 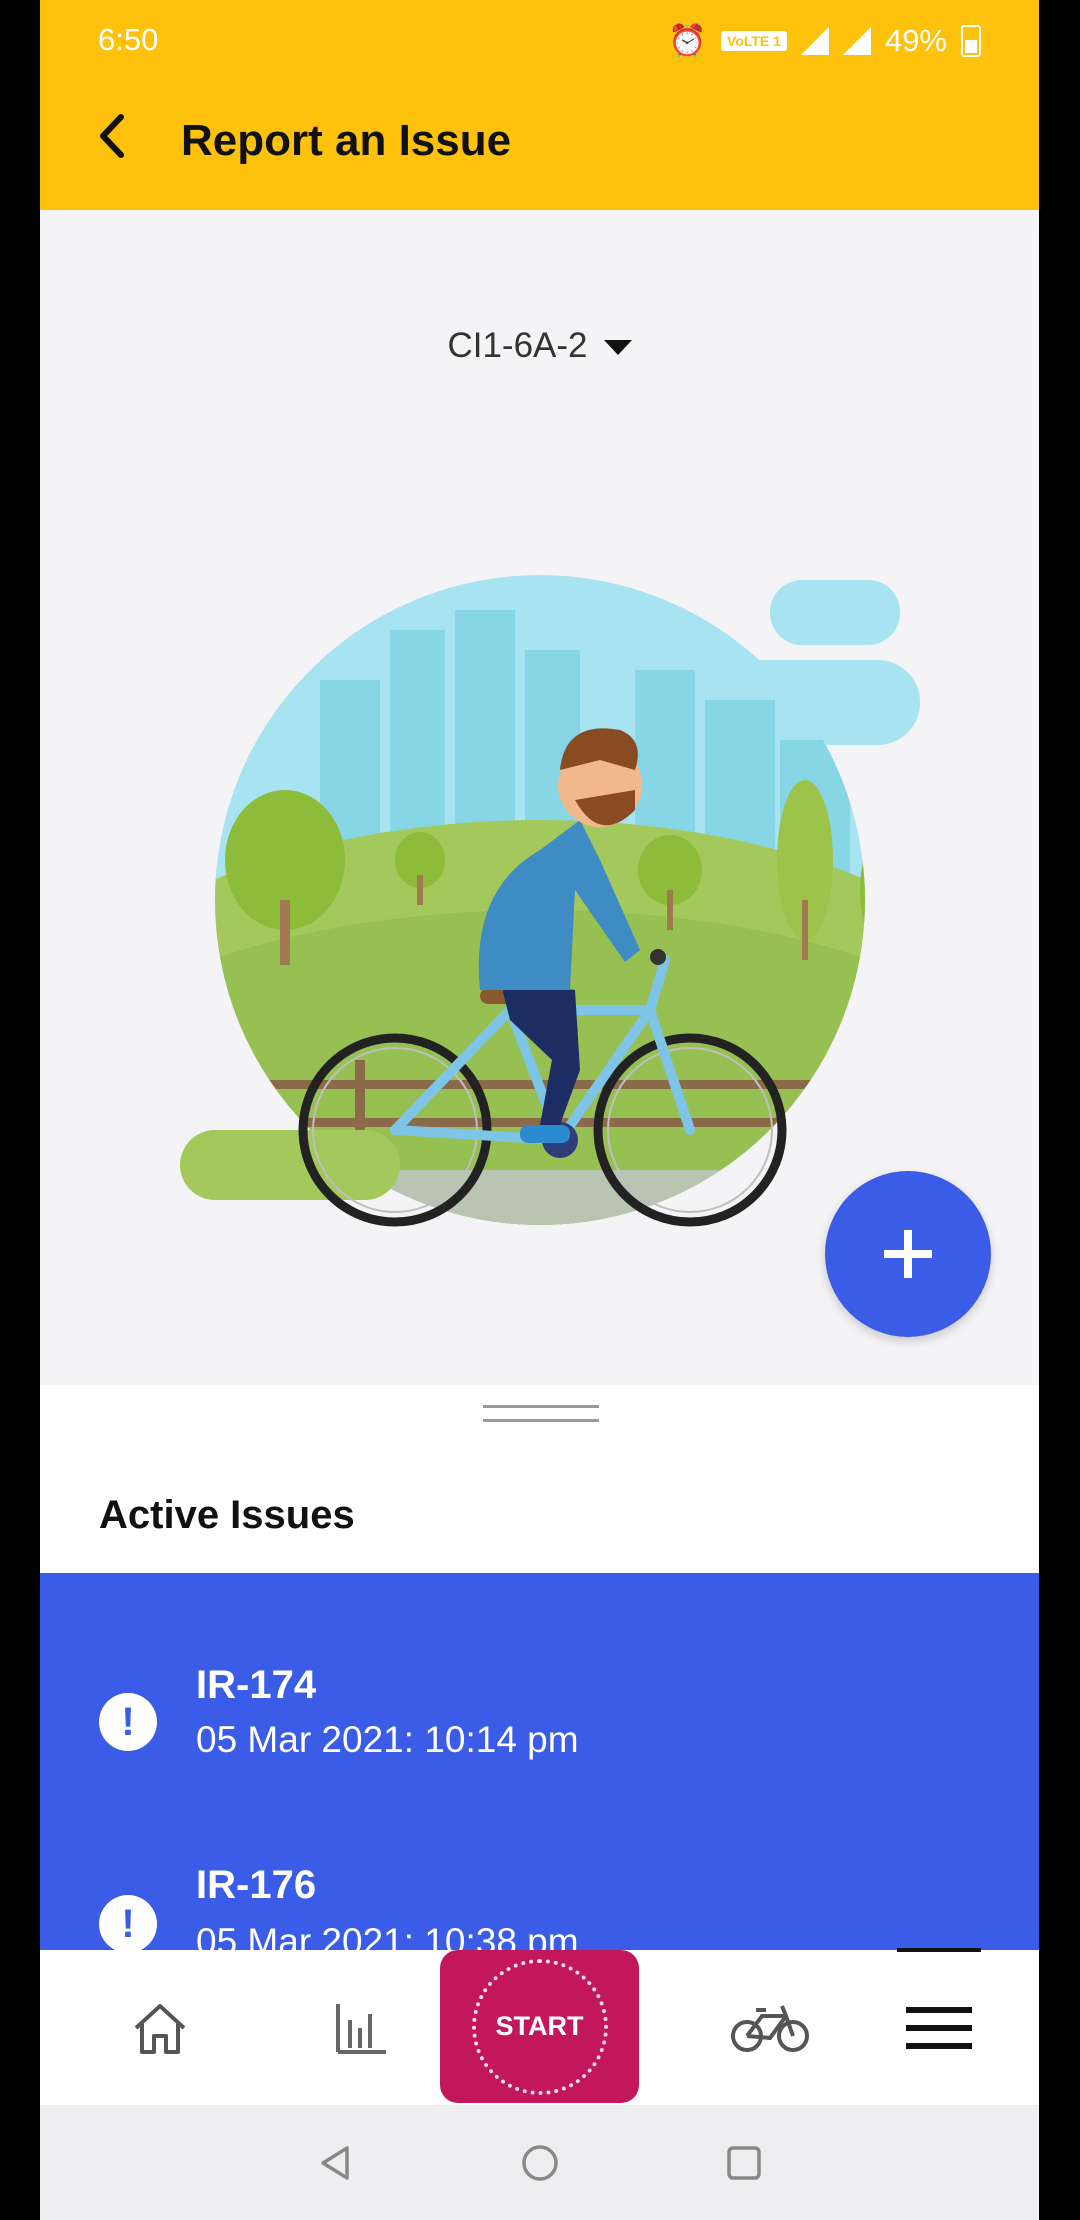 I want to click on system-recents-button, so click(x=744, y=2162).